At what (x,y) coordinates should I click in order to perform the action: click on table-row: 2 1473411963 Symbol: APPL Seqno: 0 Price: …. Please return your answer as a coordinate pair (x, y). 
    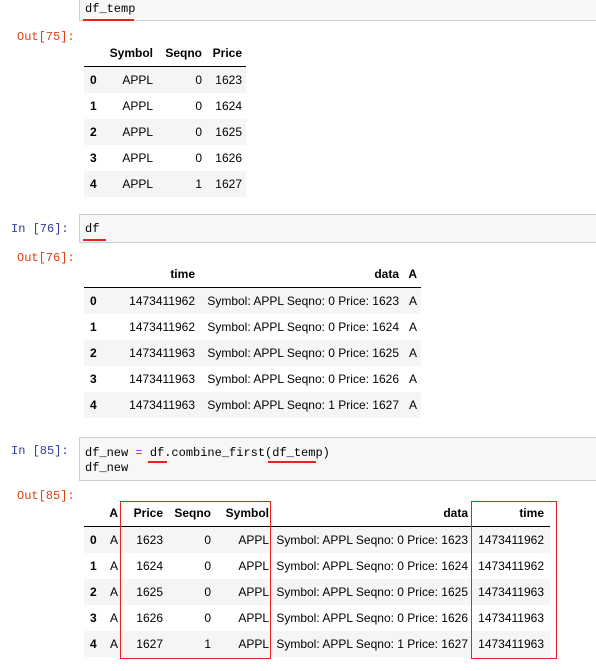
    Looking at the image, I should click on (252, 353).